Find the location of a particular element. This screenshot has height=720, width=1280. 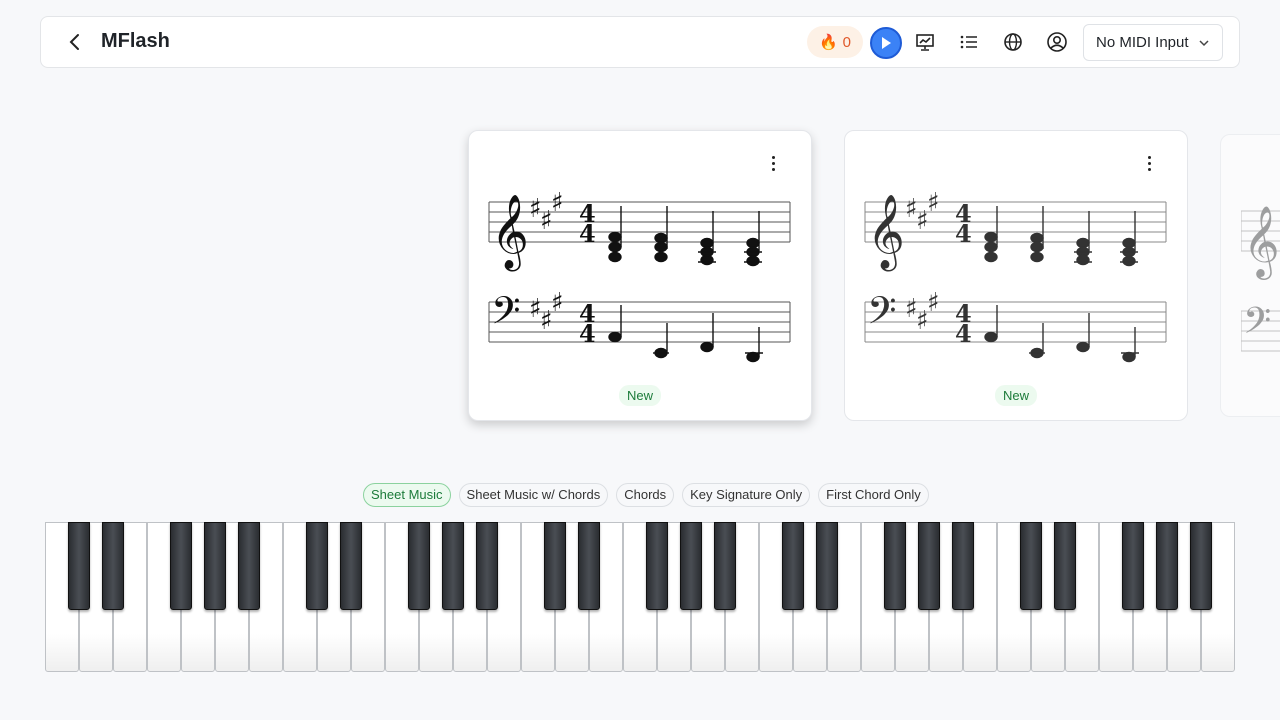

presentation-chart-button is located at coordinates (925, 42).